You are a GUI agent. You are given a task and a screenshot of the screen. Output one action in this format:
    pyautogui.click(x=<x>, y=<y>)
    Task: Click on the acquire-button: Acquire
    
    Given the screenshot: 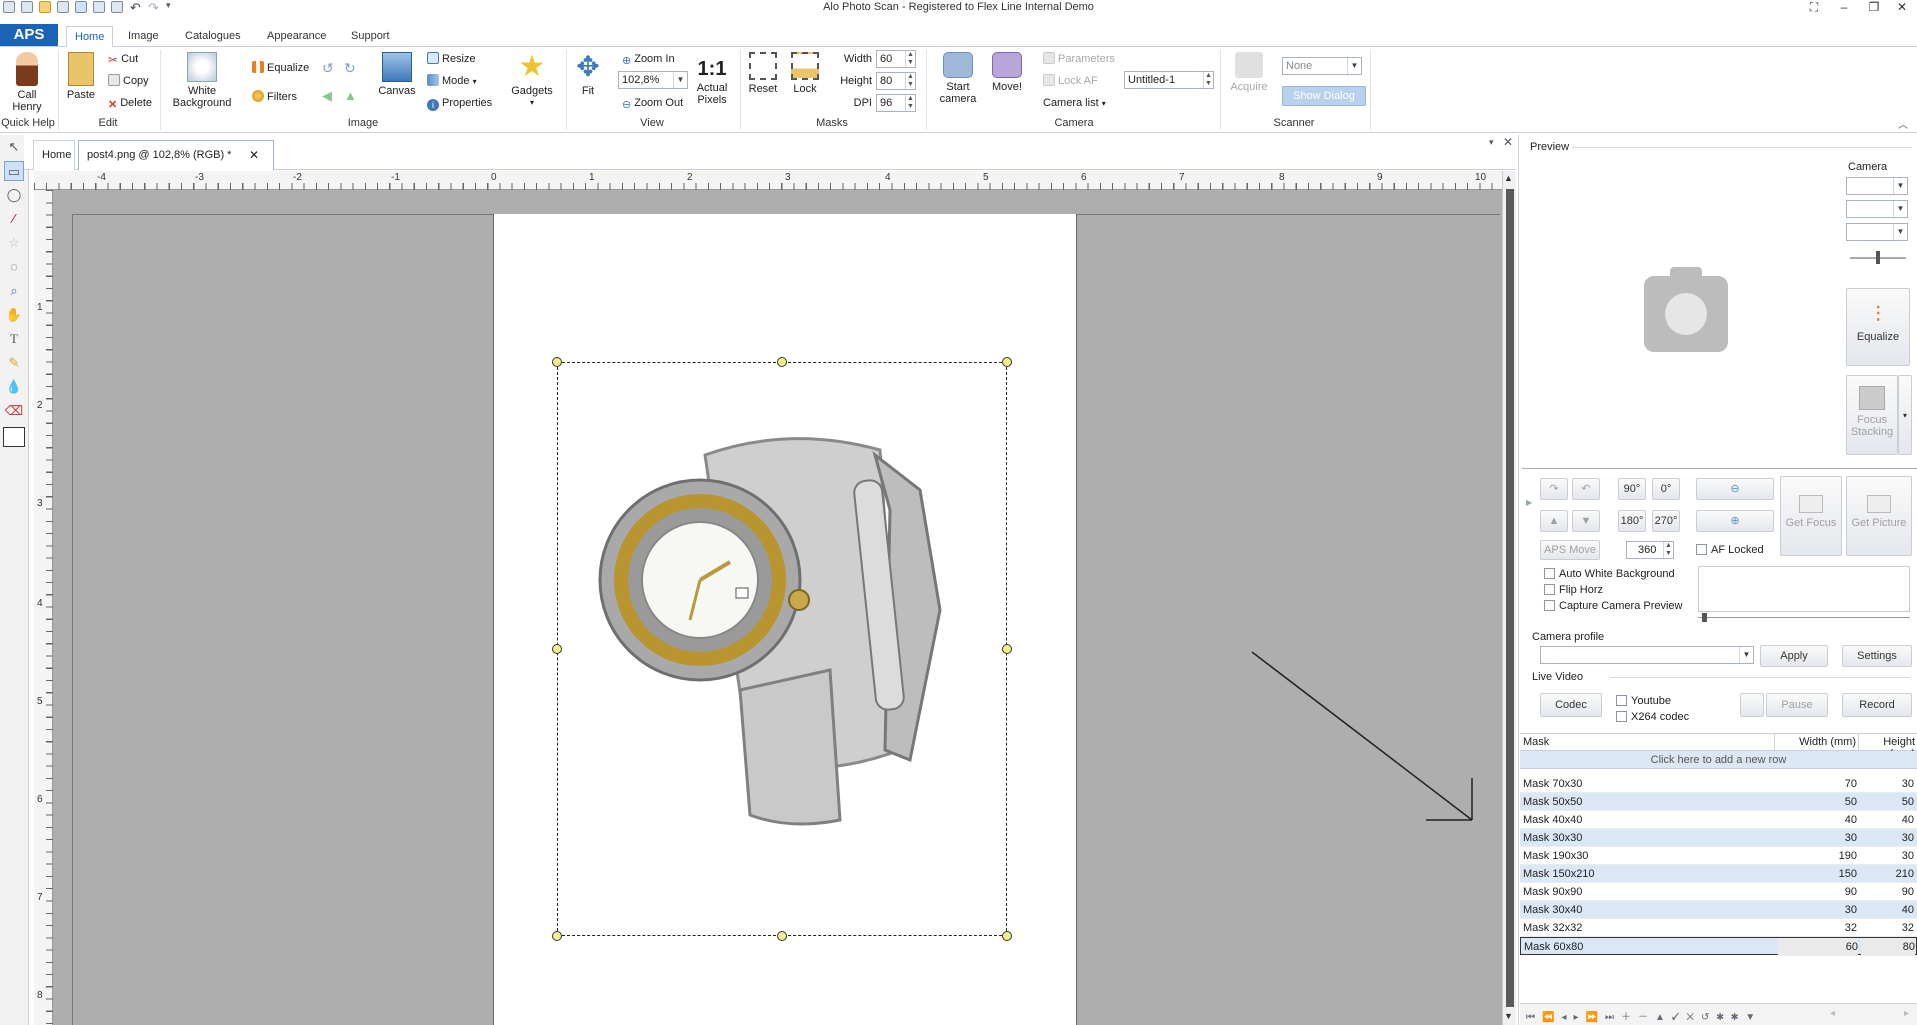 What is the action you would take?
    pyautogui.click(x=1249, y=72)
    